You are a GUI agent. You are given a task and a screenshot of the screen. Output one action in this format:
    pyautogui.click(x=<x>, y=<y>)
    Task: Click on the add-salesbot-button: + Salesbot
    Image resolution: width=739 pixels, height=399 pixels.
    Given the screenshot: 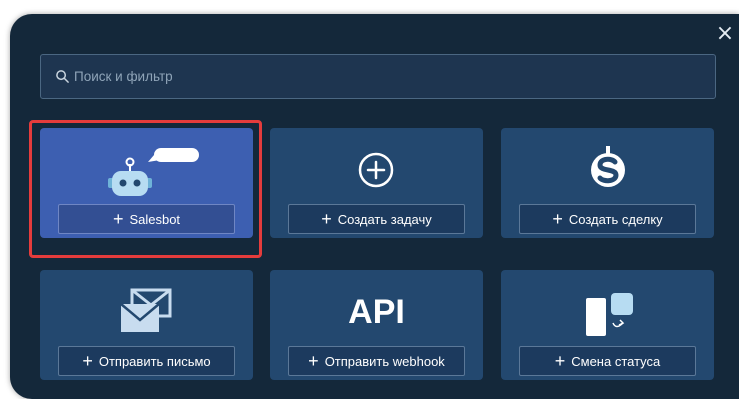 What is the action you would take?
    pyautogui.click(x=146, y=219)
    